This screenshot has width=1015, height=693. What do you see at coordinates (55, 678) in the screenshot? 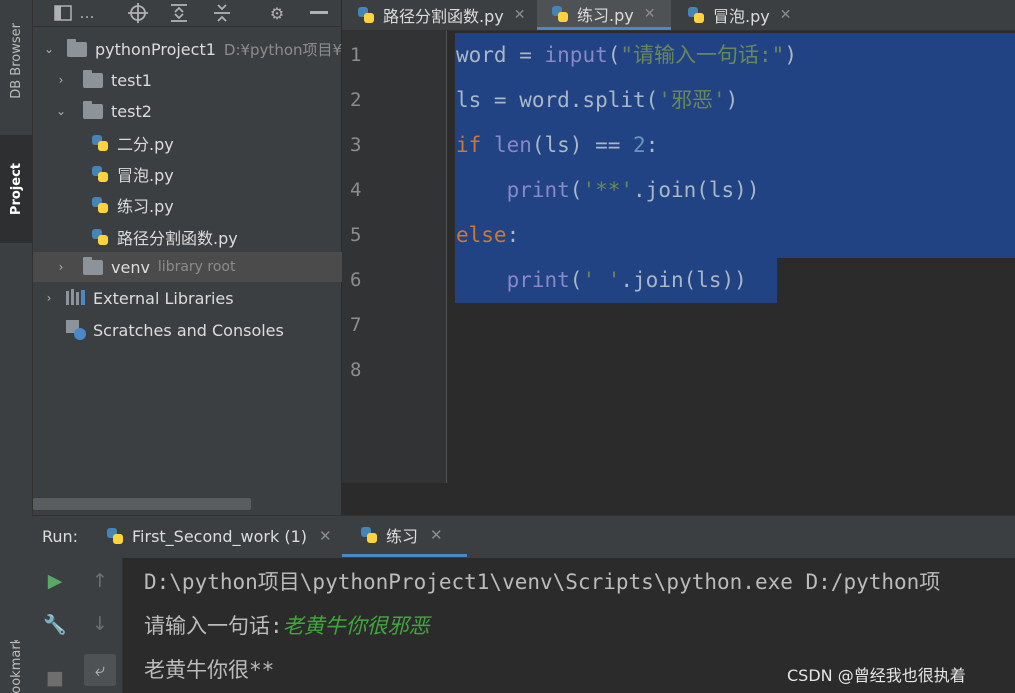
I see `stop-icon: ■` at bounding box center [55, 678].